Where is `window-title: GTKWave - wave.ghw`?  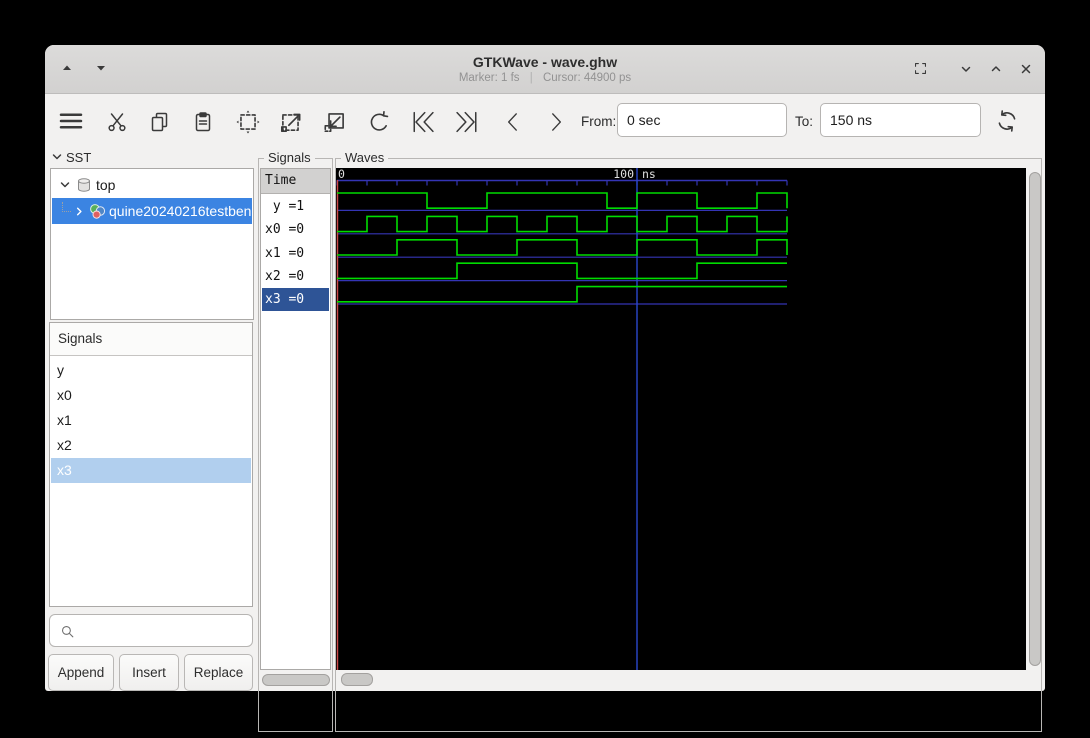 window-title: GTKWave - wave.ghw is located at coordinates (545, 62).